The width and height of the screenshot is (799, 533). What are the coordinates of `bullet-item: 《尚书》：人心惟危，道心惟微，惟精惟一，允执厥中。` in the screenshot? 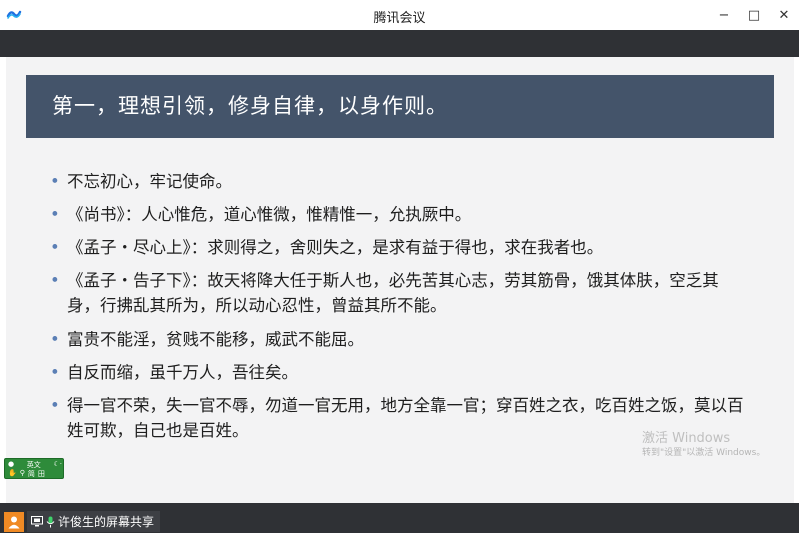 It's located at (400, 214).